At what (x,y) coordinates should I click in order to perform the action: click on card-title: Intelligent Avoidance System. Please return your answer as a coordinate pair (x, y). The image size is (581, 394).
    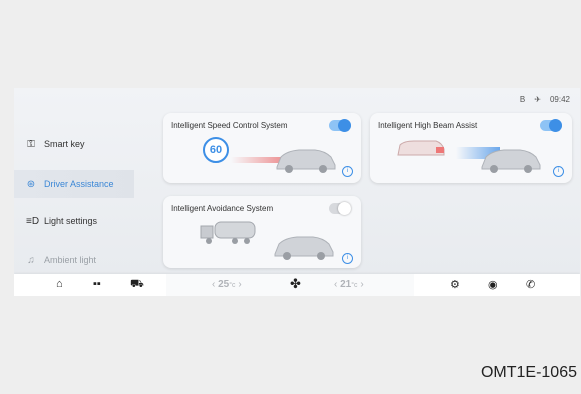
    Looking at the image, I should click on (222, 208).